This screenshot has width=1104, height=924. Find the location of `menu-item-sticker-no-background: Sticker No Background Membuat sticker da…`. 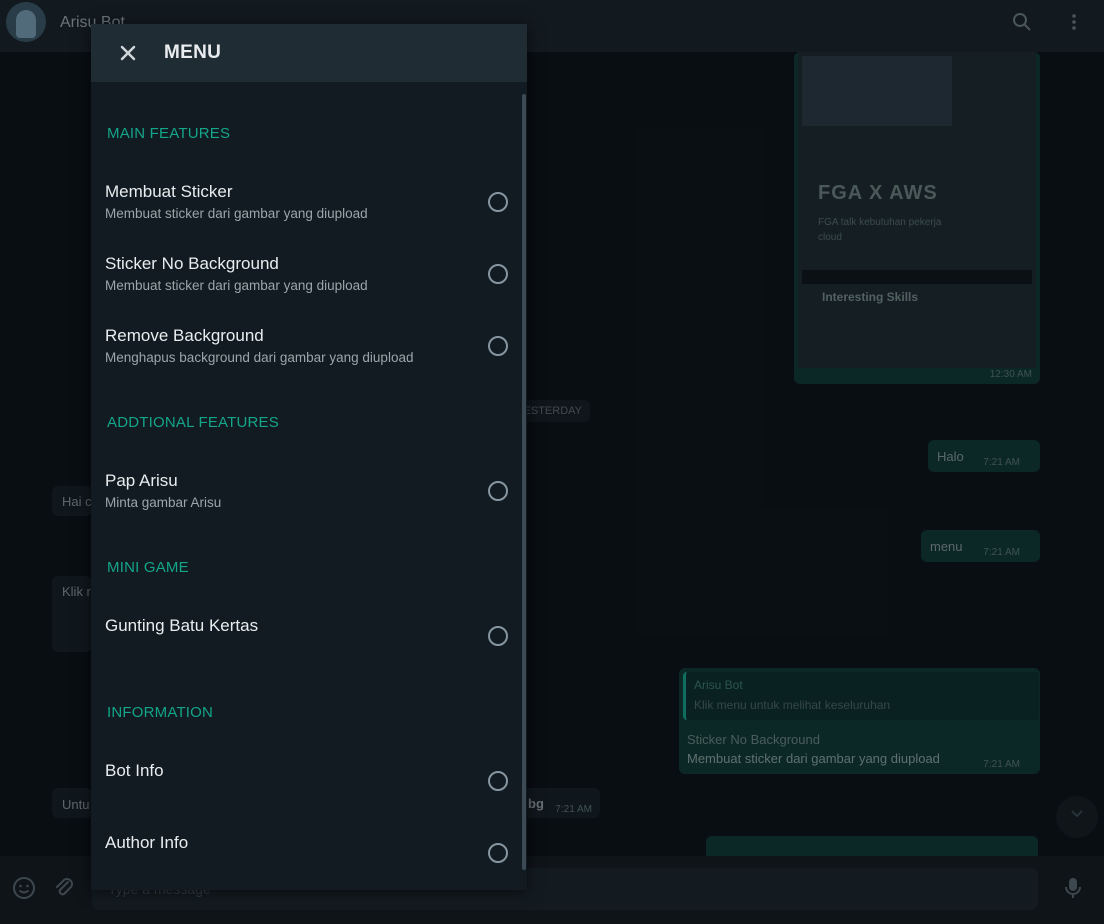

menu-item-sticker-no-background: Sticker No Background Membuat sticker da… is located at coordinates (306, 280).